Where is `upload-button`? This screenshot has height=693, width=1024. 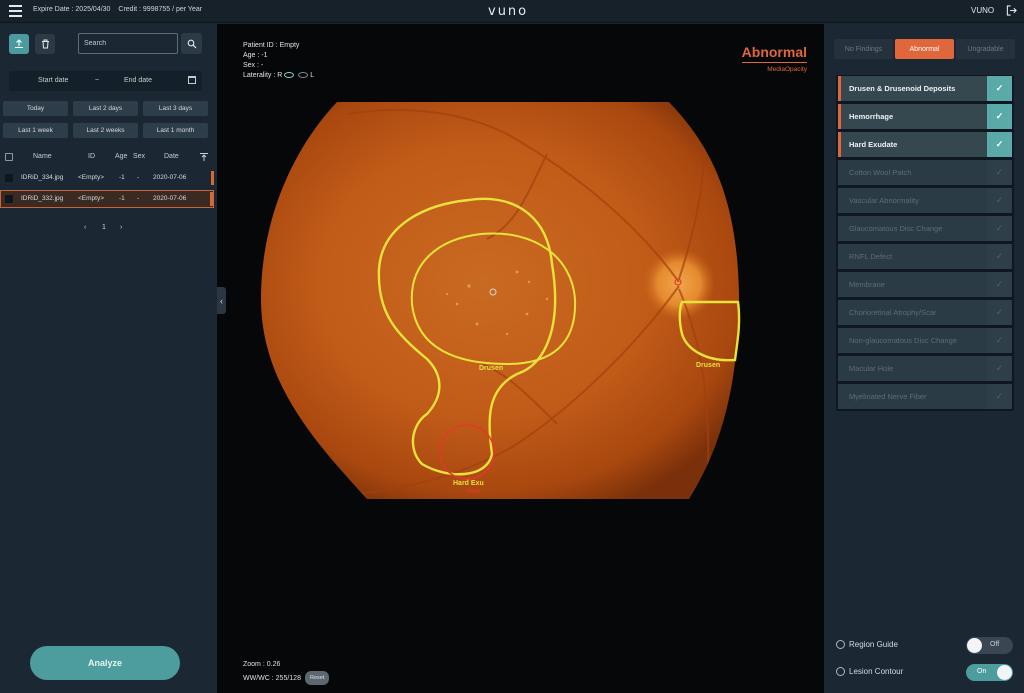
upload-button is located at coordinates (19, 44).